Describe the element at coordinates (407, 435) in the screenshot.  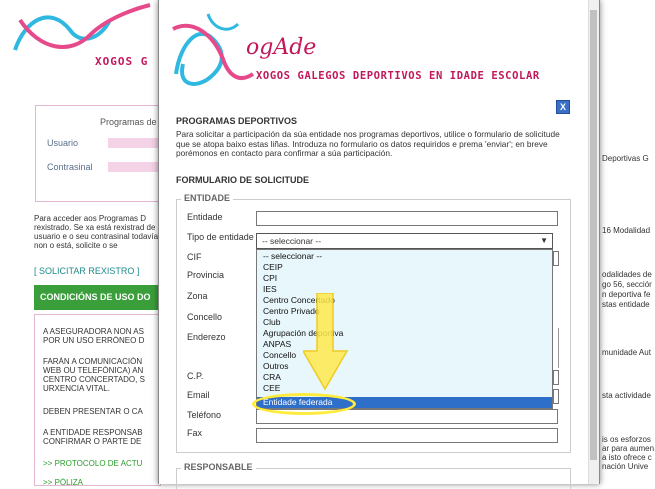
I see `fax-input` at that location.